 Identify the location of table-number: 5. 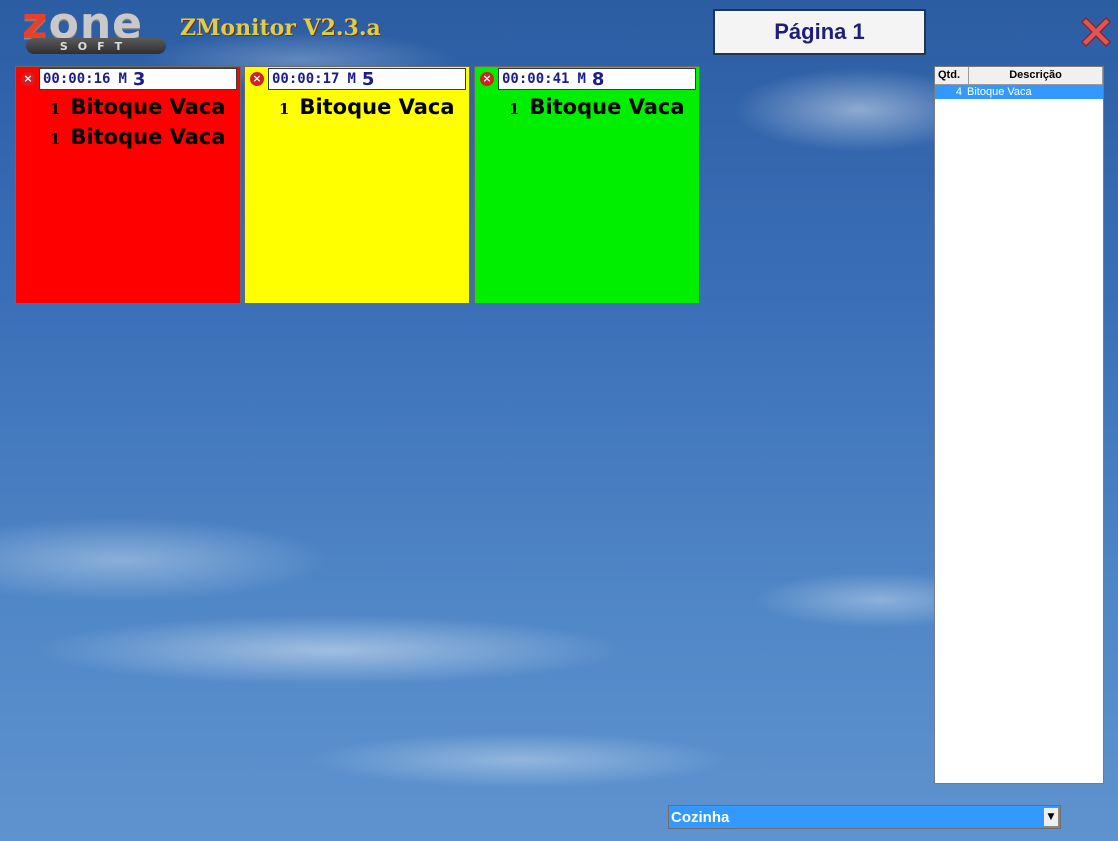
(368, 79).